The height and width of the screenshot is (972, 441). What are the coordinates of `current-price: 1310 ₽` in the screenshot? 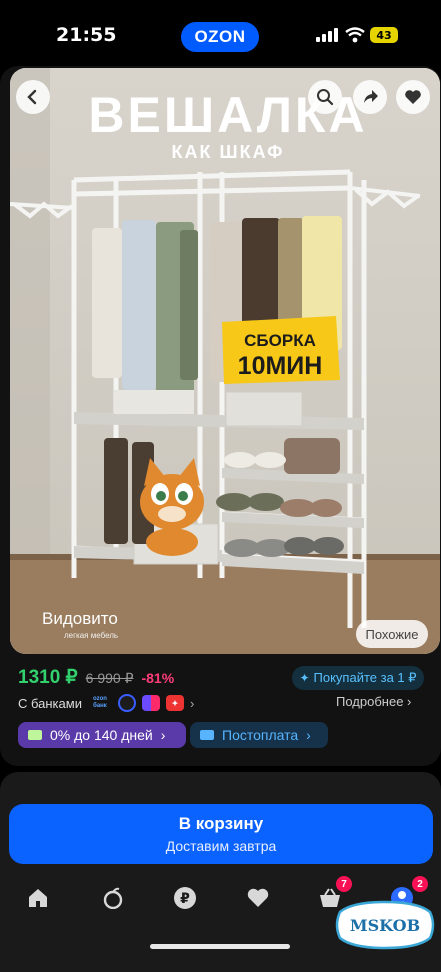 It's located at (48, 677).